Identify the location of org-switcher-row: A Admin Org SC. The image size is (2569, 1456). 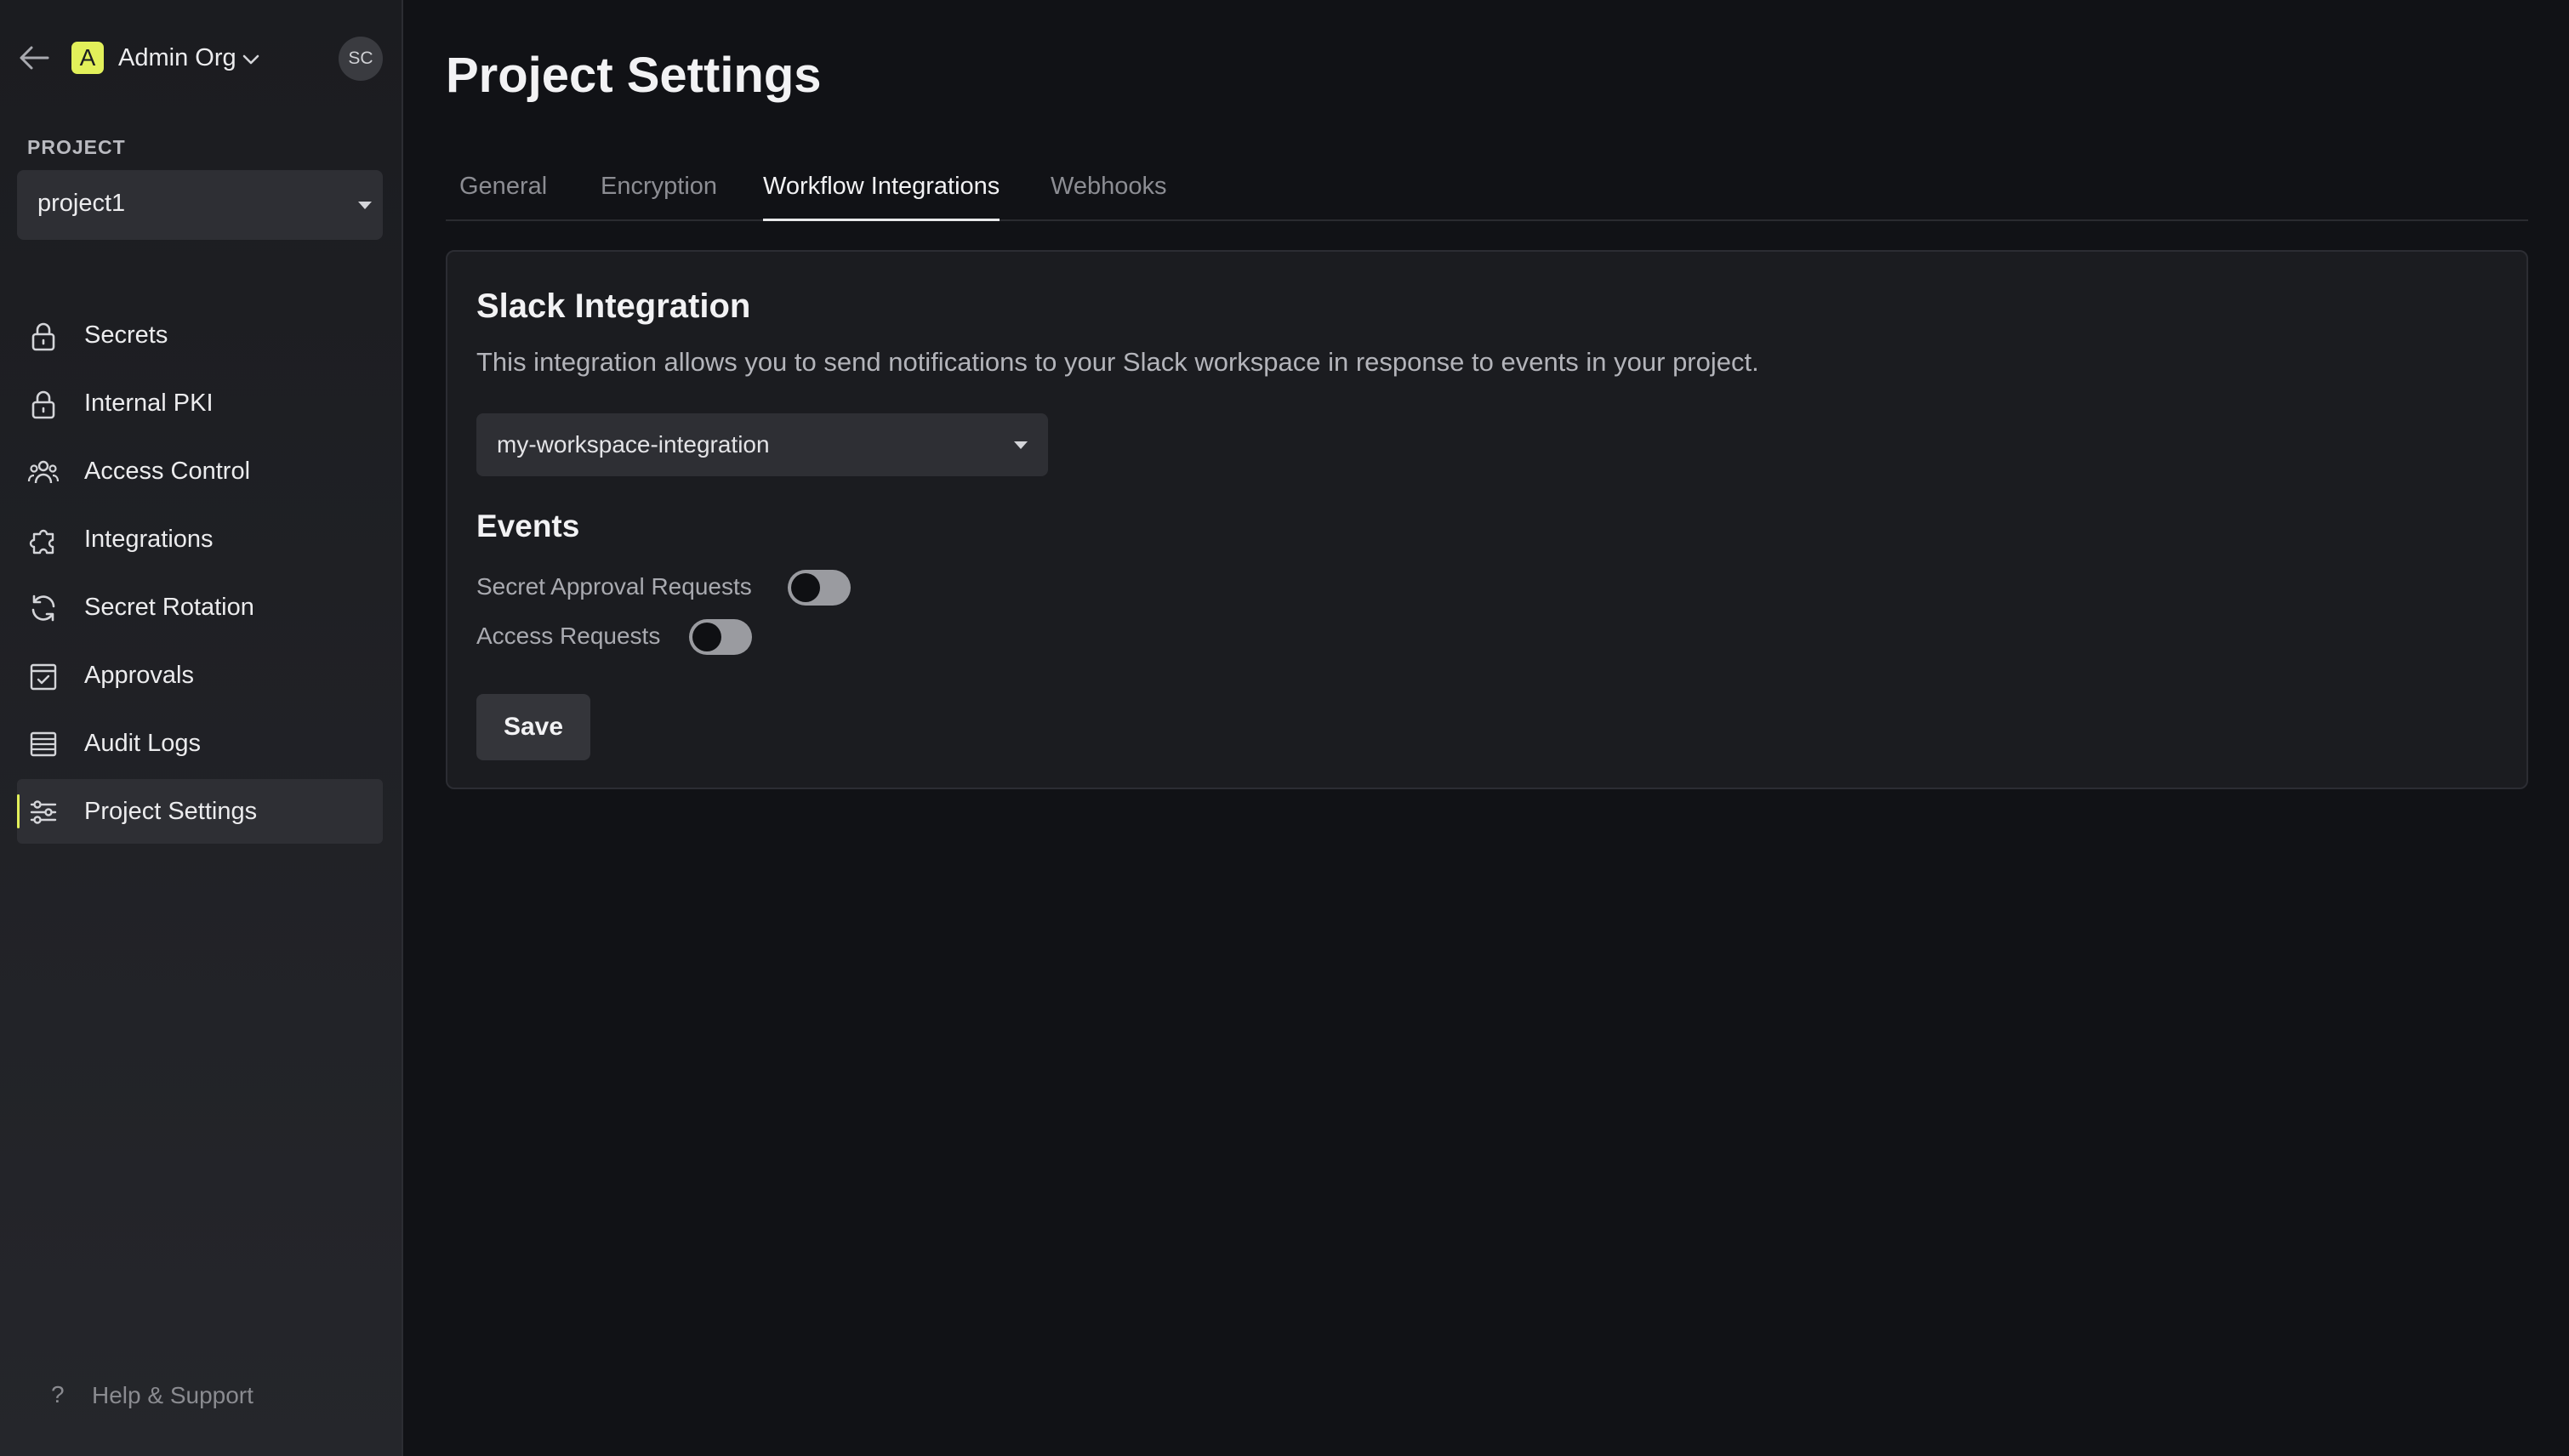
(201, 58).